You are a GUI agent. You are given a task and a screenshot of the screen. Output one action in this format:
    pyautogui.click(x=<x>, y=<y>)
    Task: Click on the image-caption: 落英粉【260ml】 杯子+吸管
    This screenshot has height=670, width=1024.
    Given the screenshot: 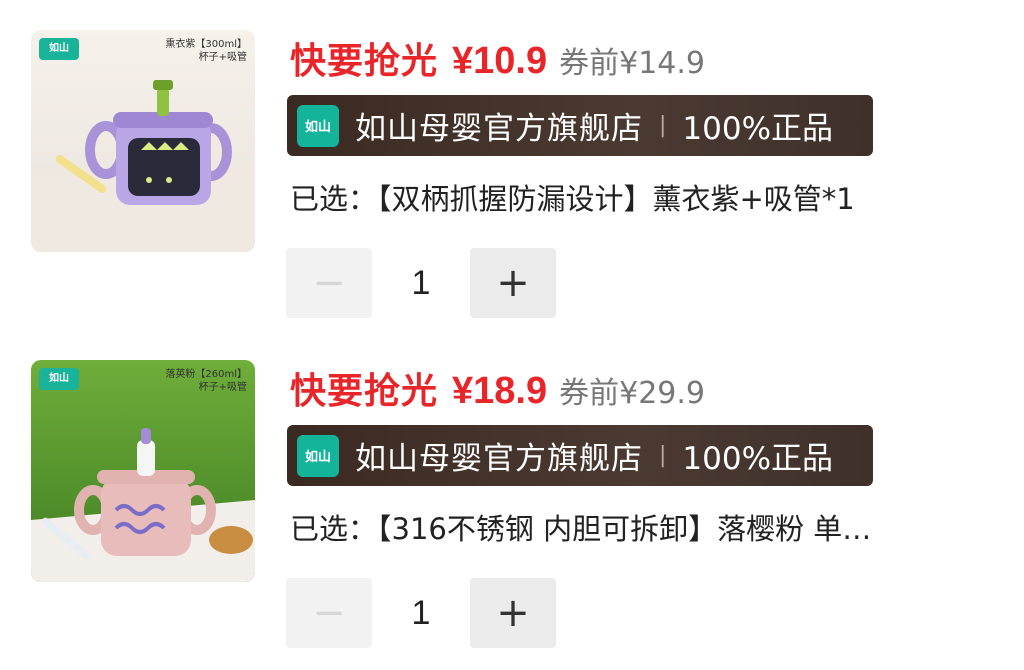 What is the action you would take?
    pyautogui.click(x=206, y=381)
    